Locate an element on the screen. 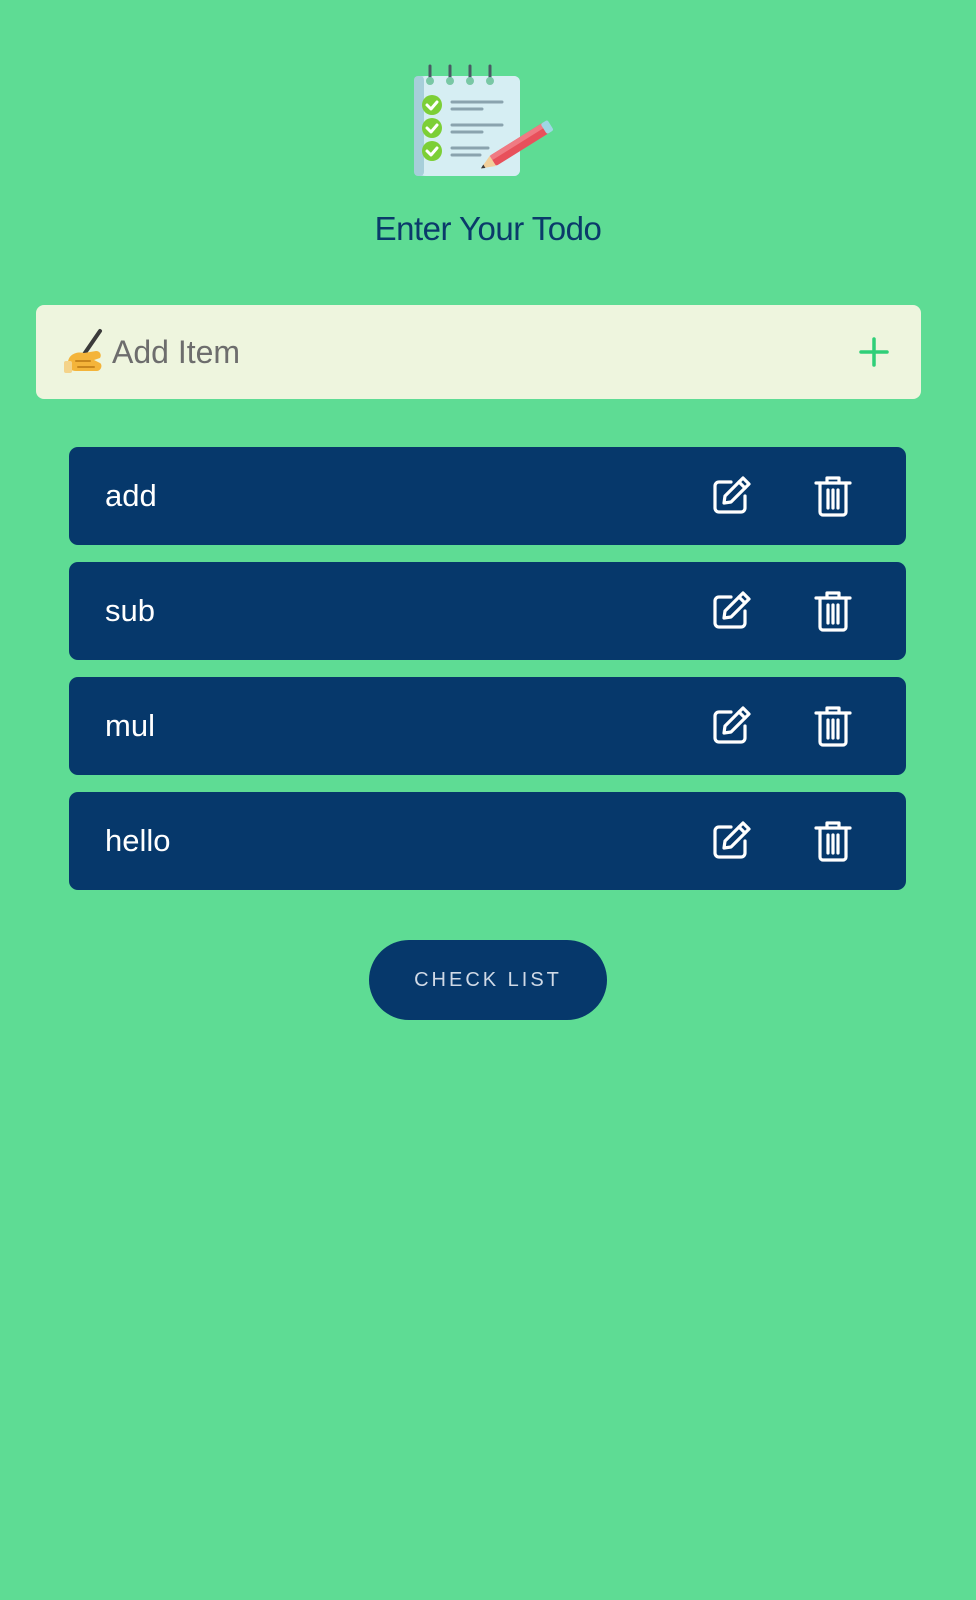 This screenshot has height=1600, width=976. todo-item-label: mul is located at coordinates (130, 725).